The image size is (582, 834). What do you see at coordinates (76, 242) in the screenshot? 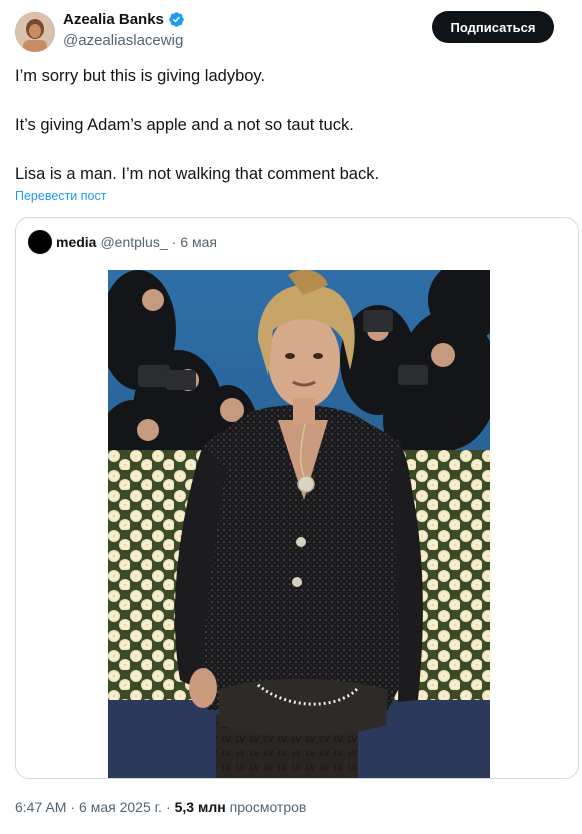
I see `quoted-author-name: media` at bounding box center [76, 242].